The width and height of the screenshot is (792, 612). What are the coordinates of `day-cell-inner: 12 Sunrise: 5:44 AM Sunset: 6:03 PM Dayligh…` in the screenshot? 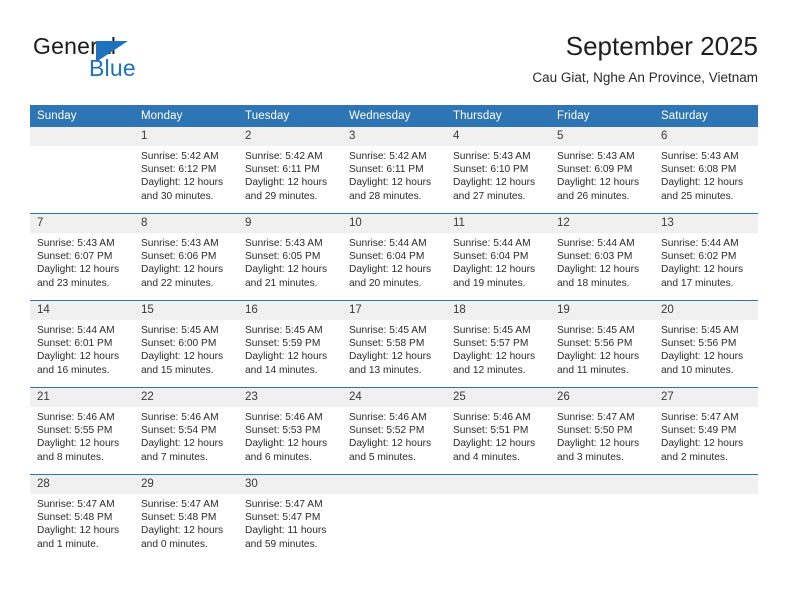 It's located at (602, 257).